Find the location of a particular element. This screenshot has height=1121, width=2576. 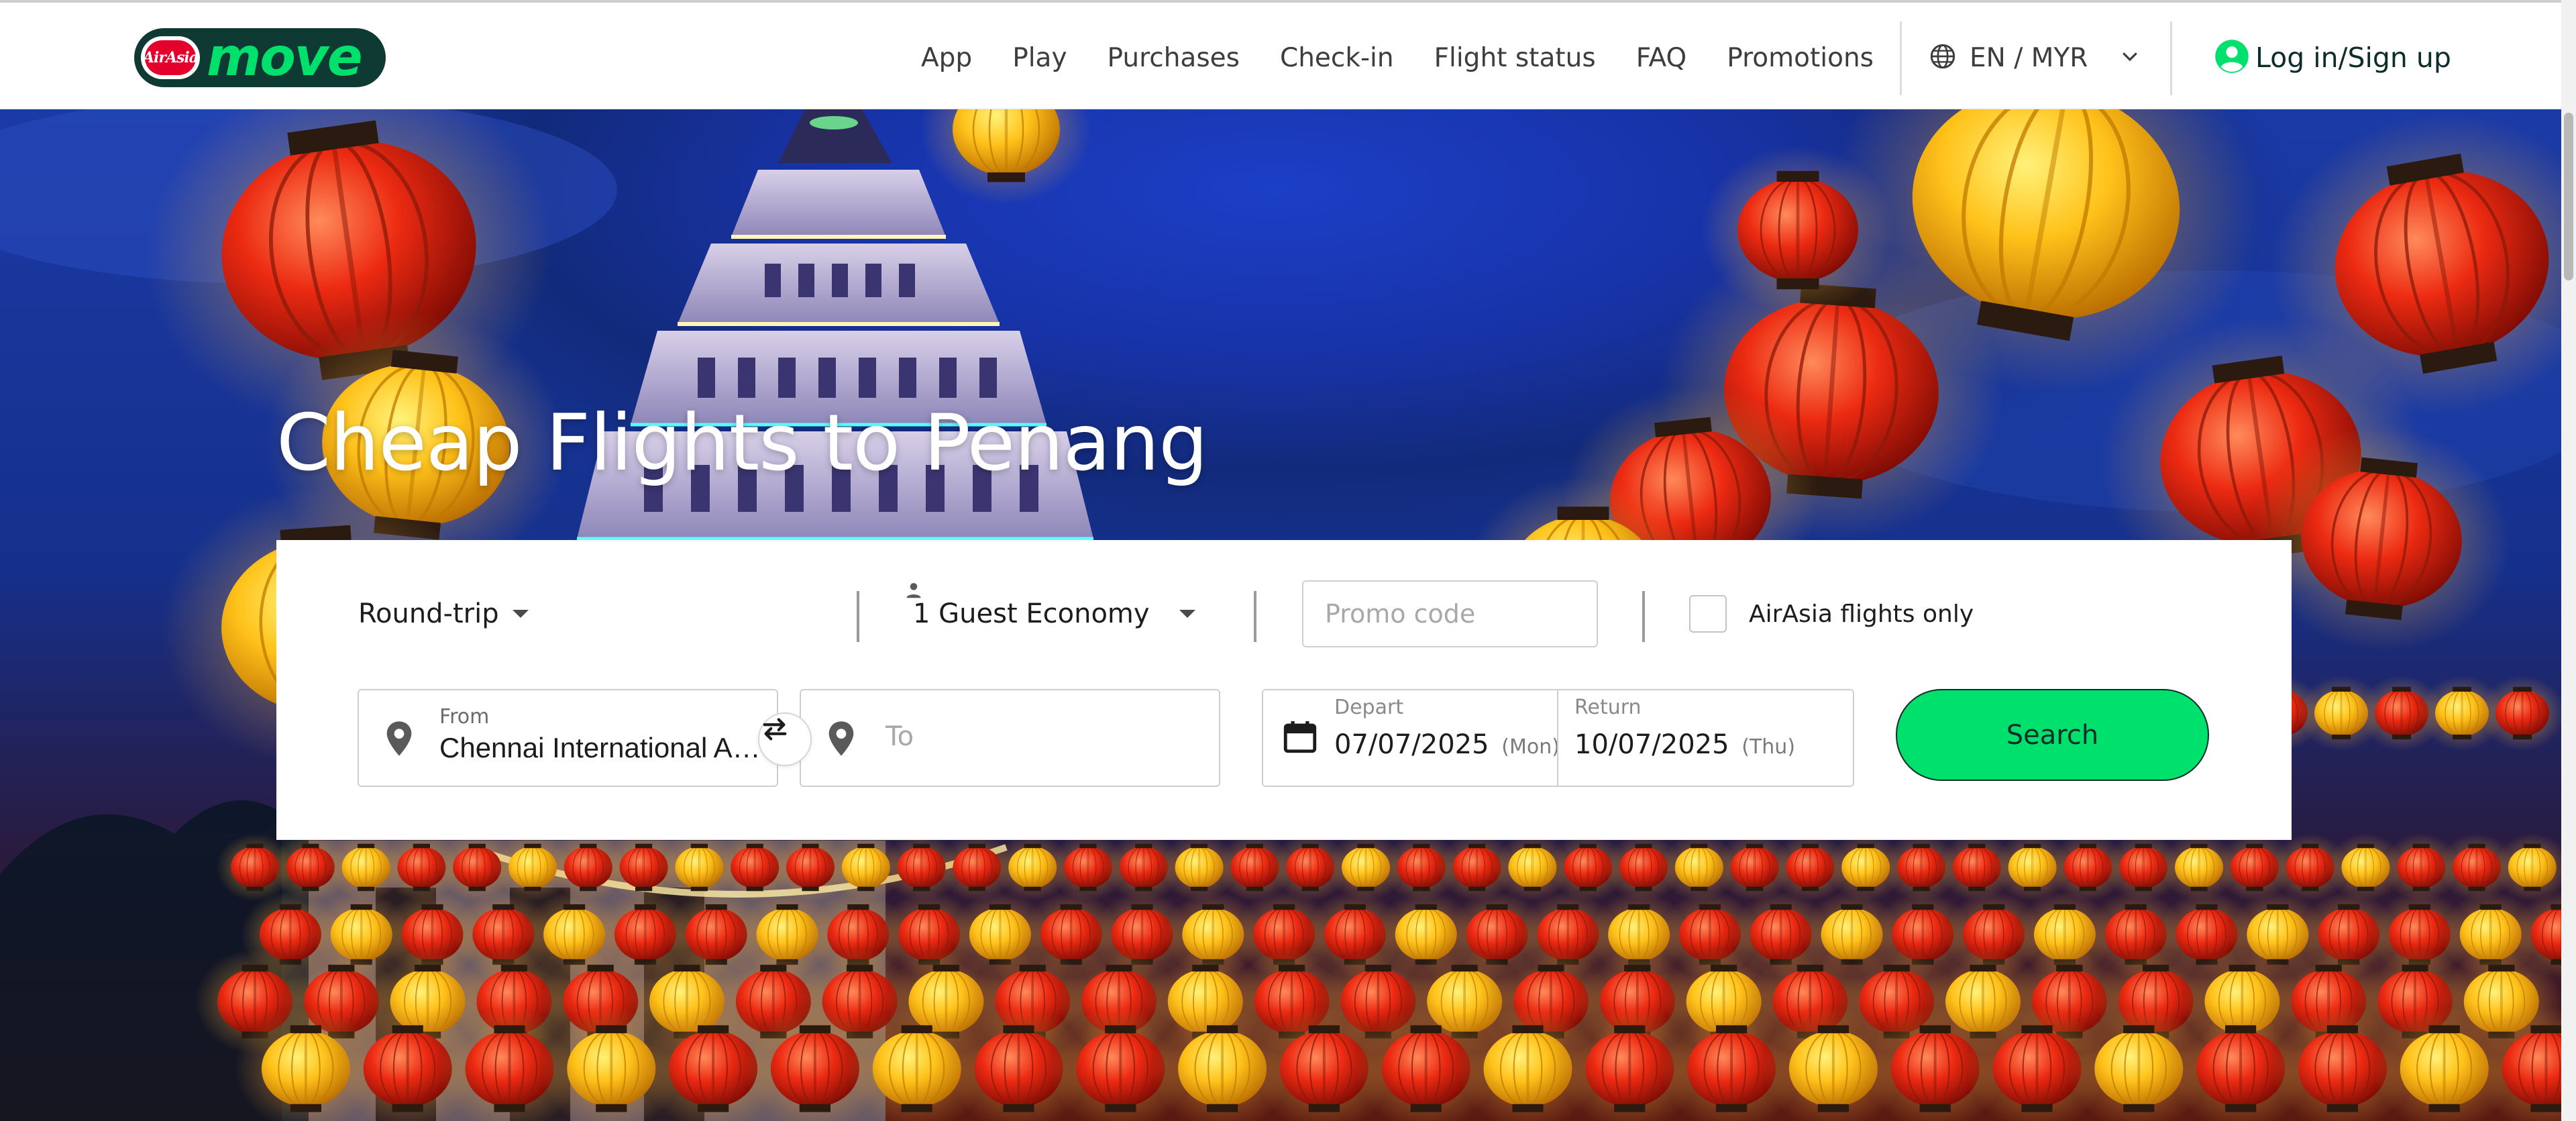

swap-origin-destination-button is located at coordinates (785, 739).